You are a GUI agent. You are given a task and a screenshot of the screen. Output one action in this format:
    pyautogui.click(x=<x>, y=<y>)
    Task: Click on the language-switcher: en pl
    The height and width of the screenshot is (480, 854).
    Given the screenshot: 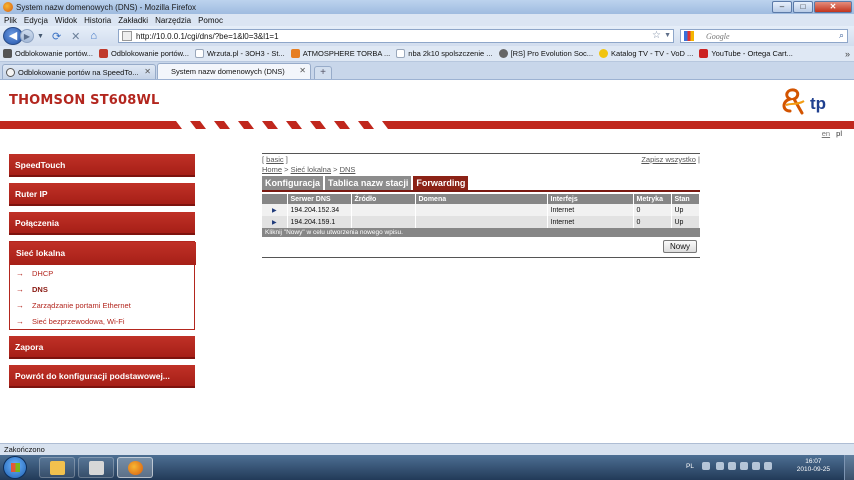 What is the action you would take?
    pyautogui.click(x=830, y=133)
    